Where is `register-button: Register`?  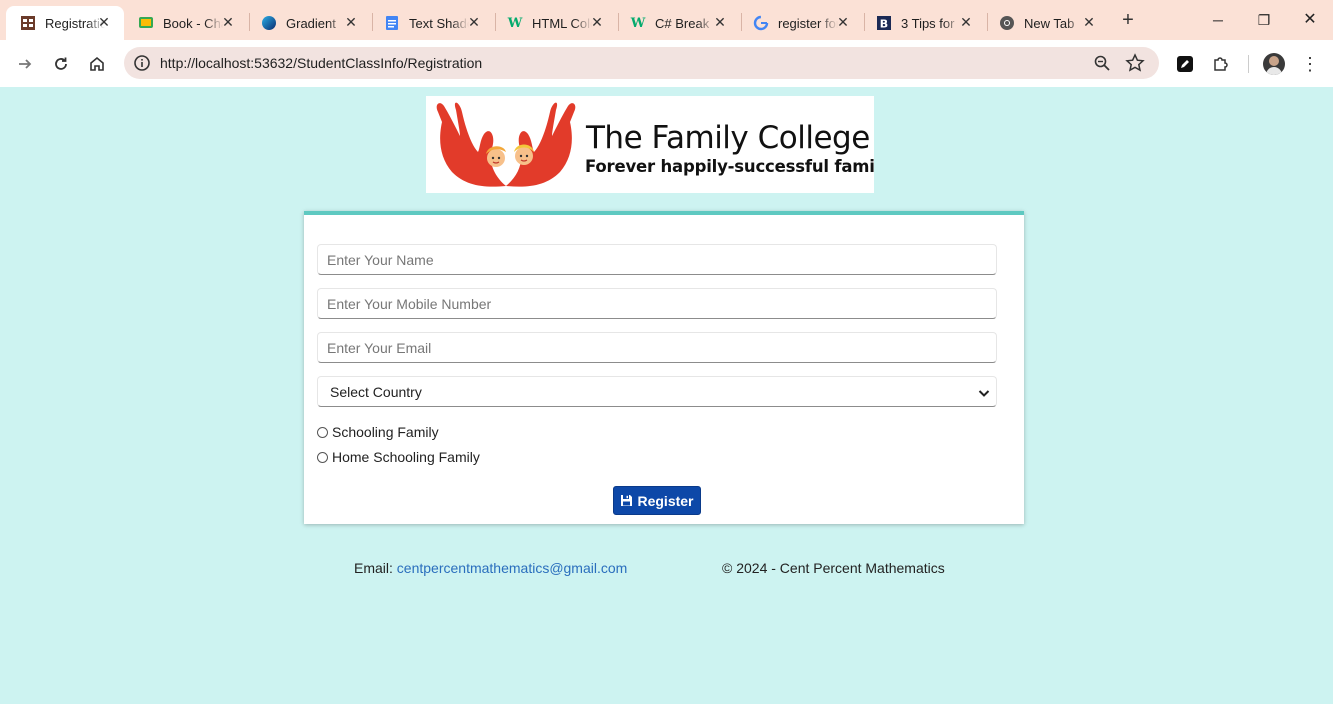 register-button: Register is located at coordinates (657, 500).